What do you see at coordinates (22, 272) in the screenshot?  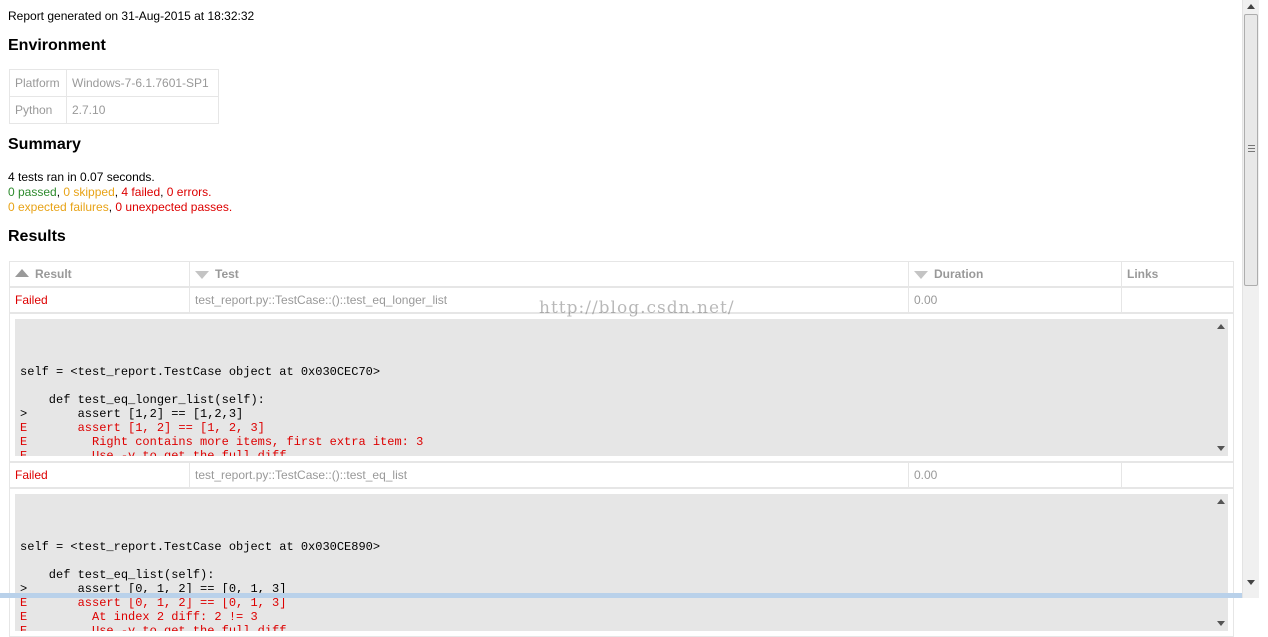 I see `sort-asc-icon` at bounding box center [22, 272].